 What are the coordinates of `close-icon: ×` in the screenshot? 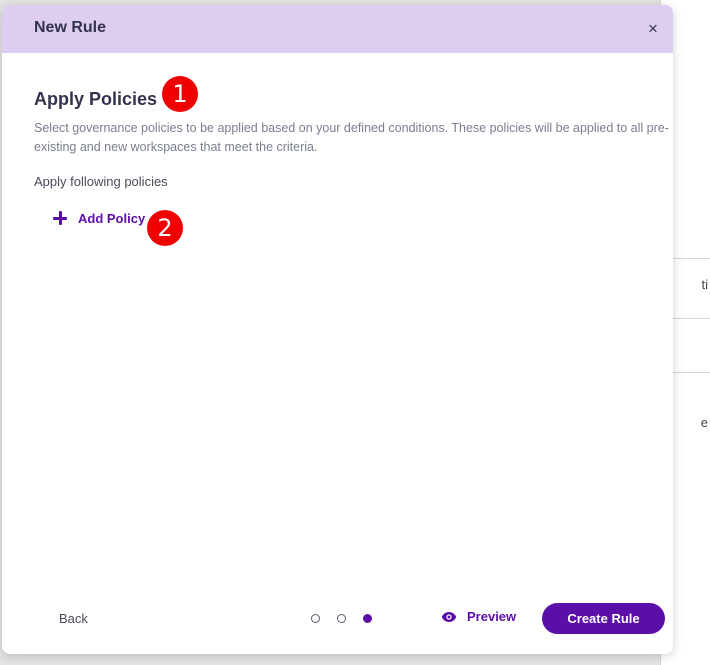 It's located at (653, 29).